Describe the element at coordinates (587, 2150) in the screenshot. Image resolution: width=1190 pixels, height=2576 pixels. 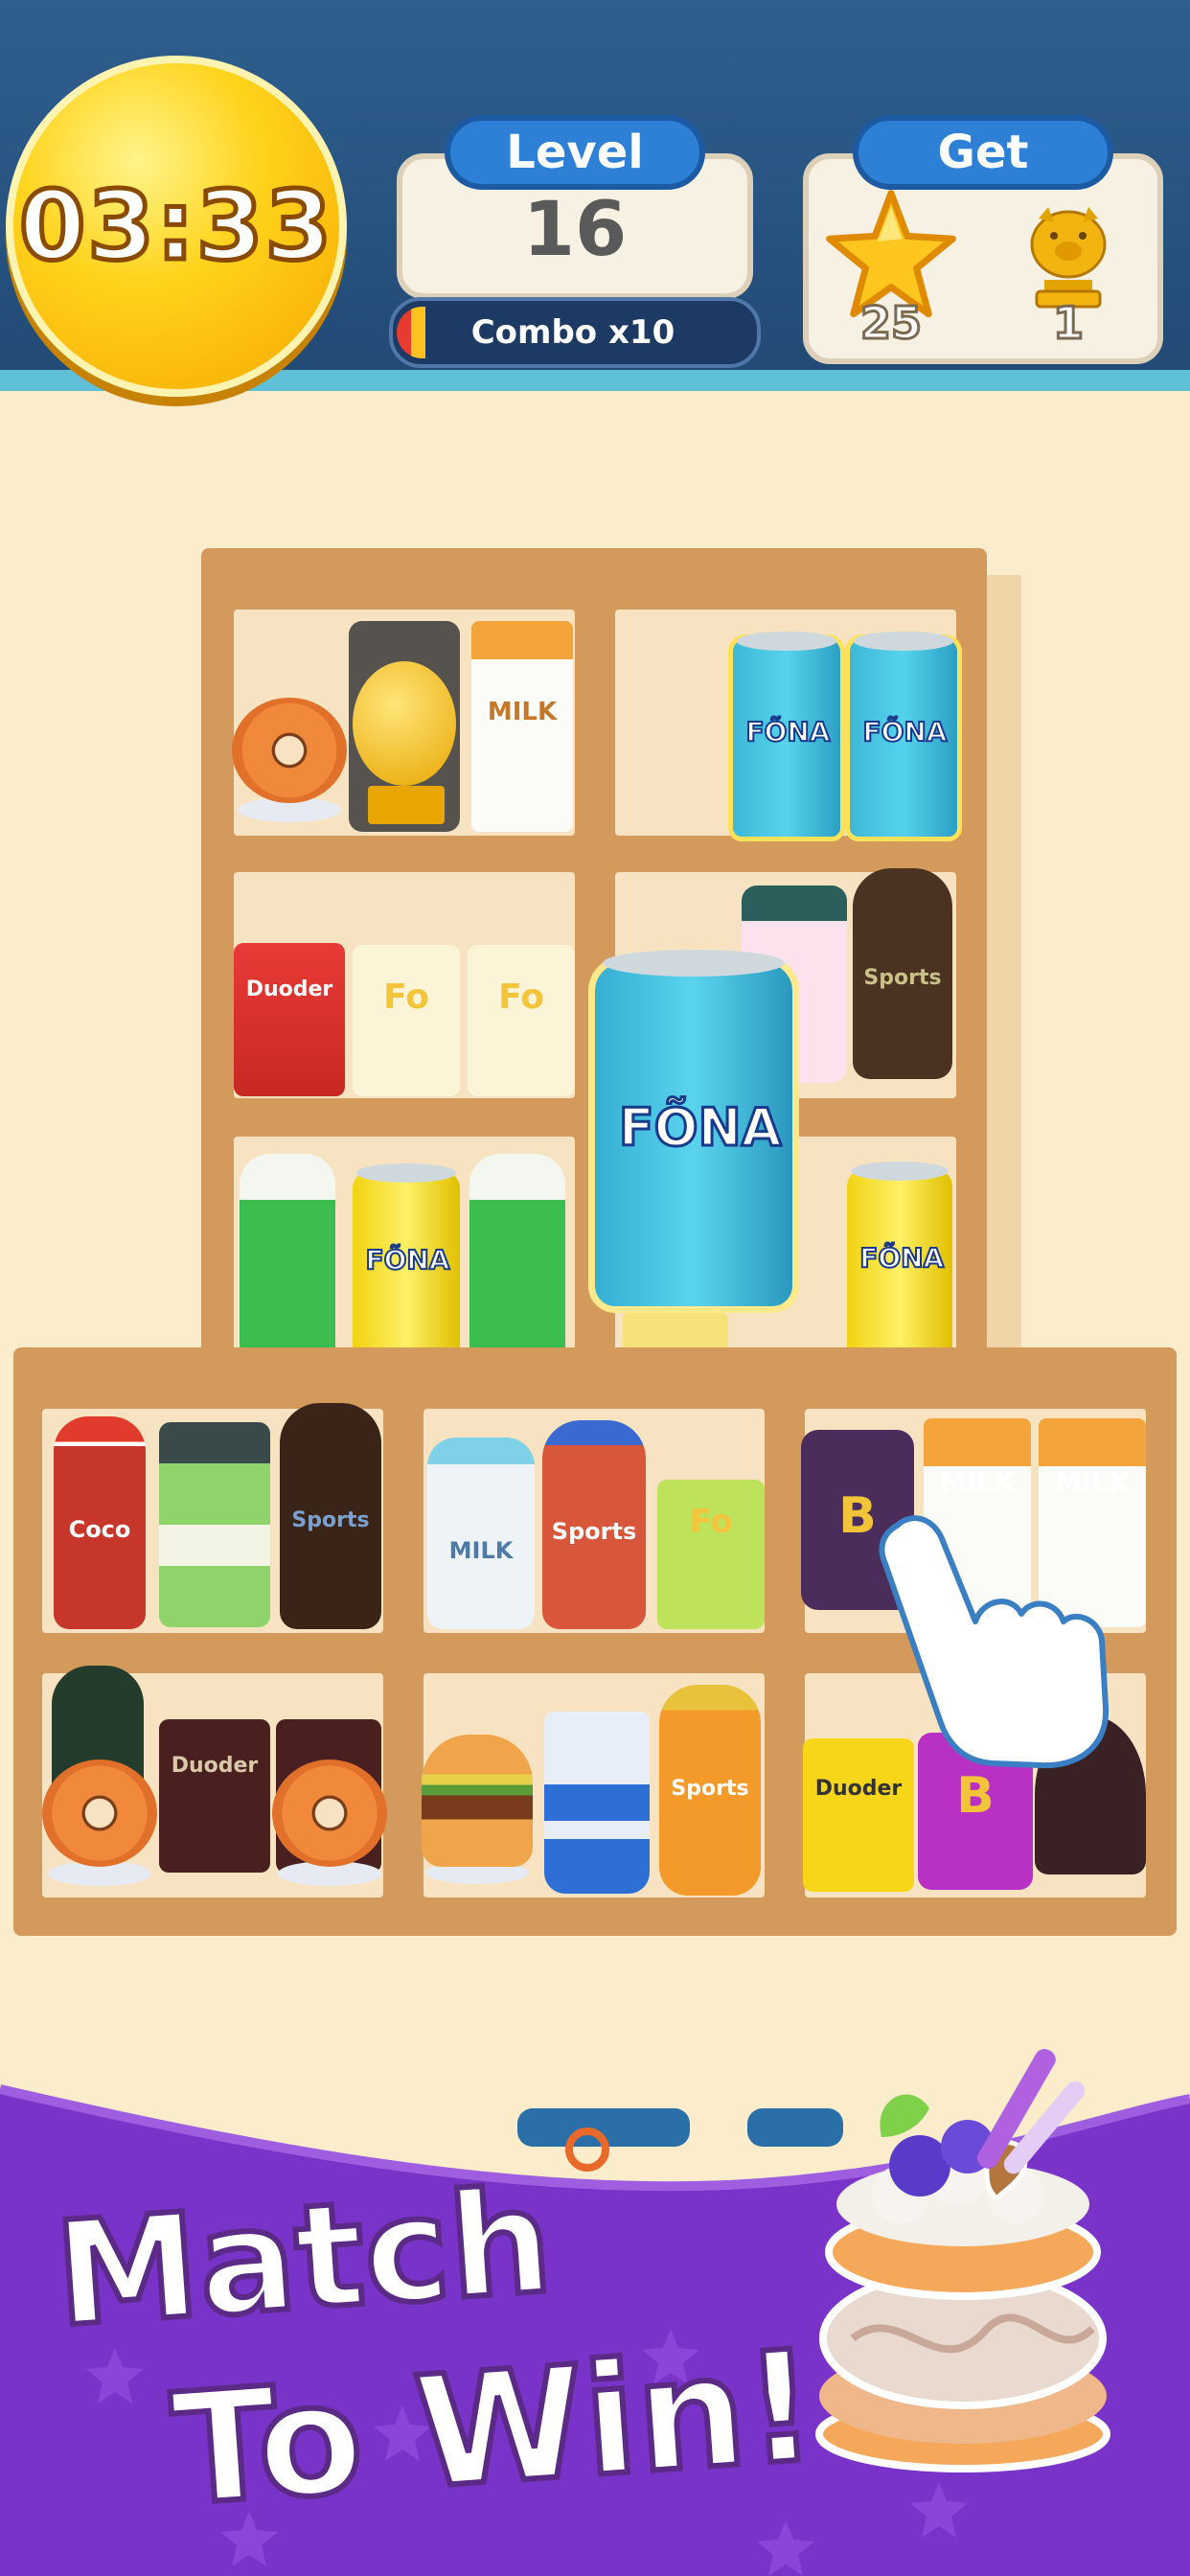
I see `ring-item` at that location.